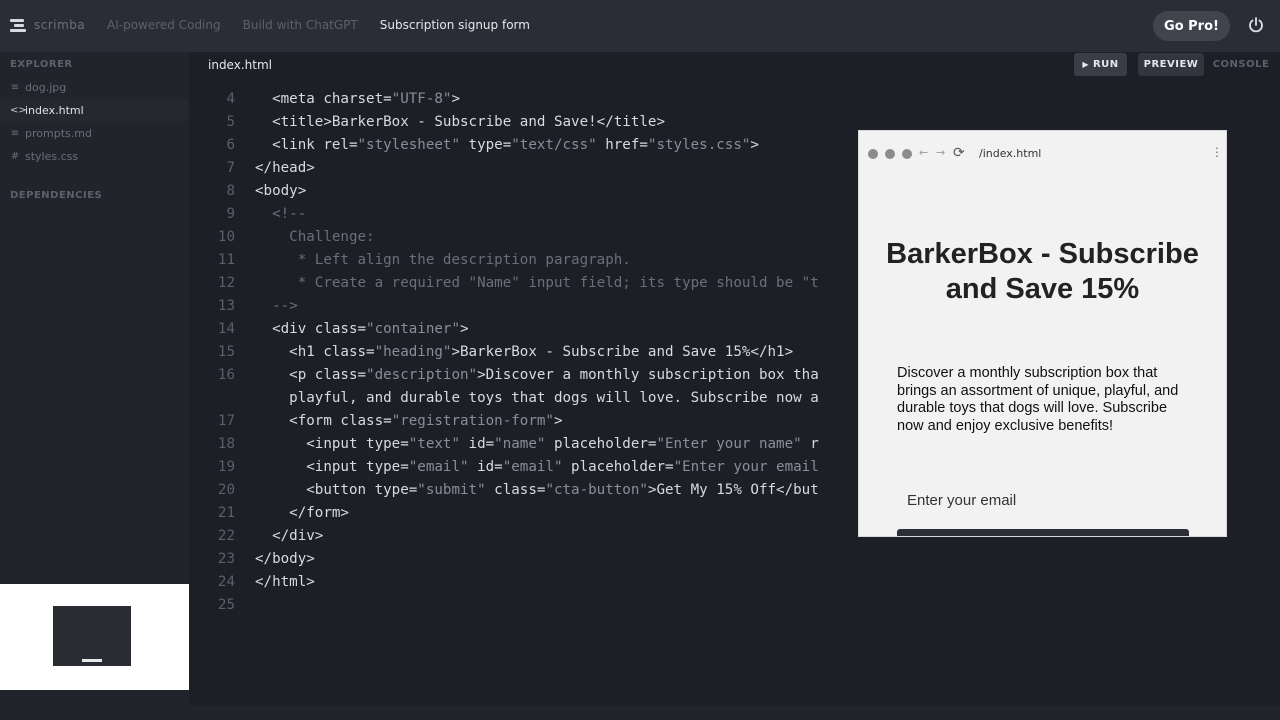 This screenshot has height=720, width=1280. I want to click on bottom-bar, so click(640, 712).